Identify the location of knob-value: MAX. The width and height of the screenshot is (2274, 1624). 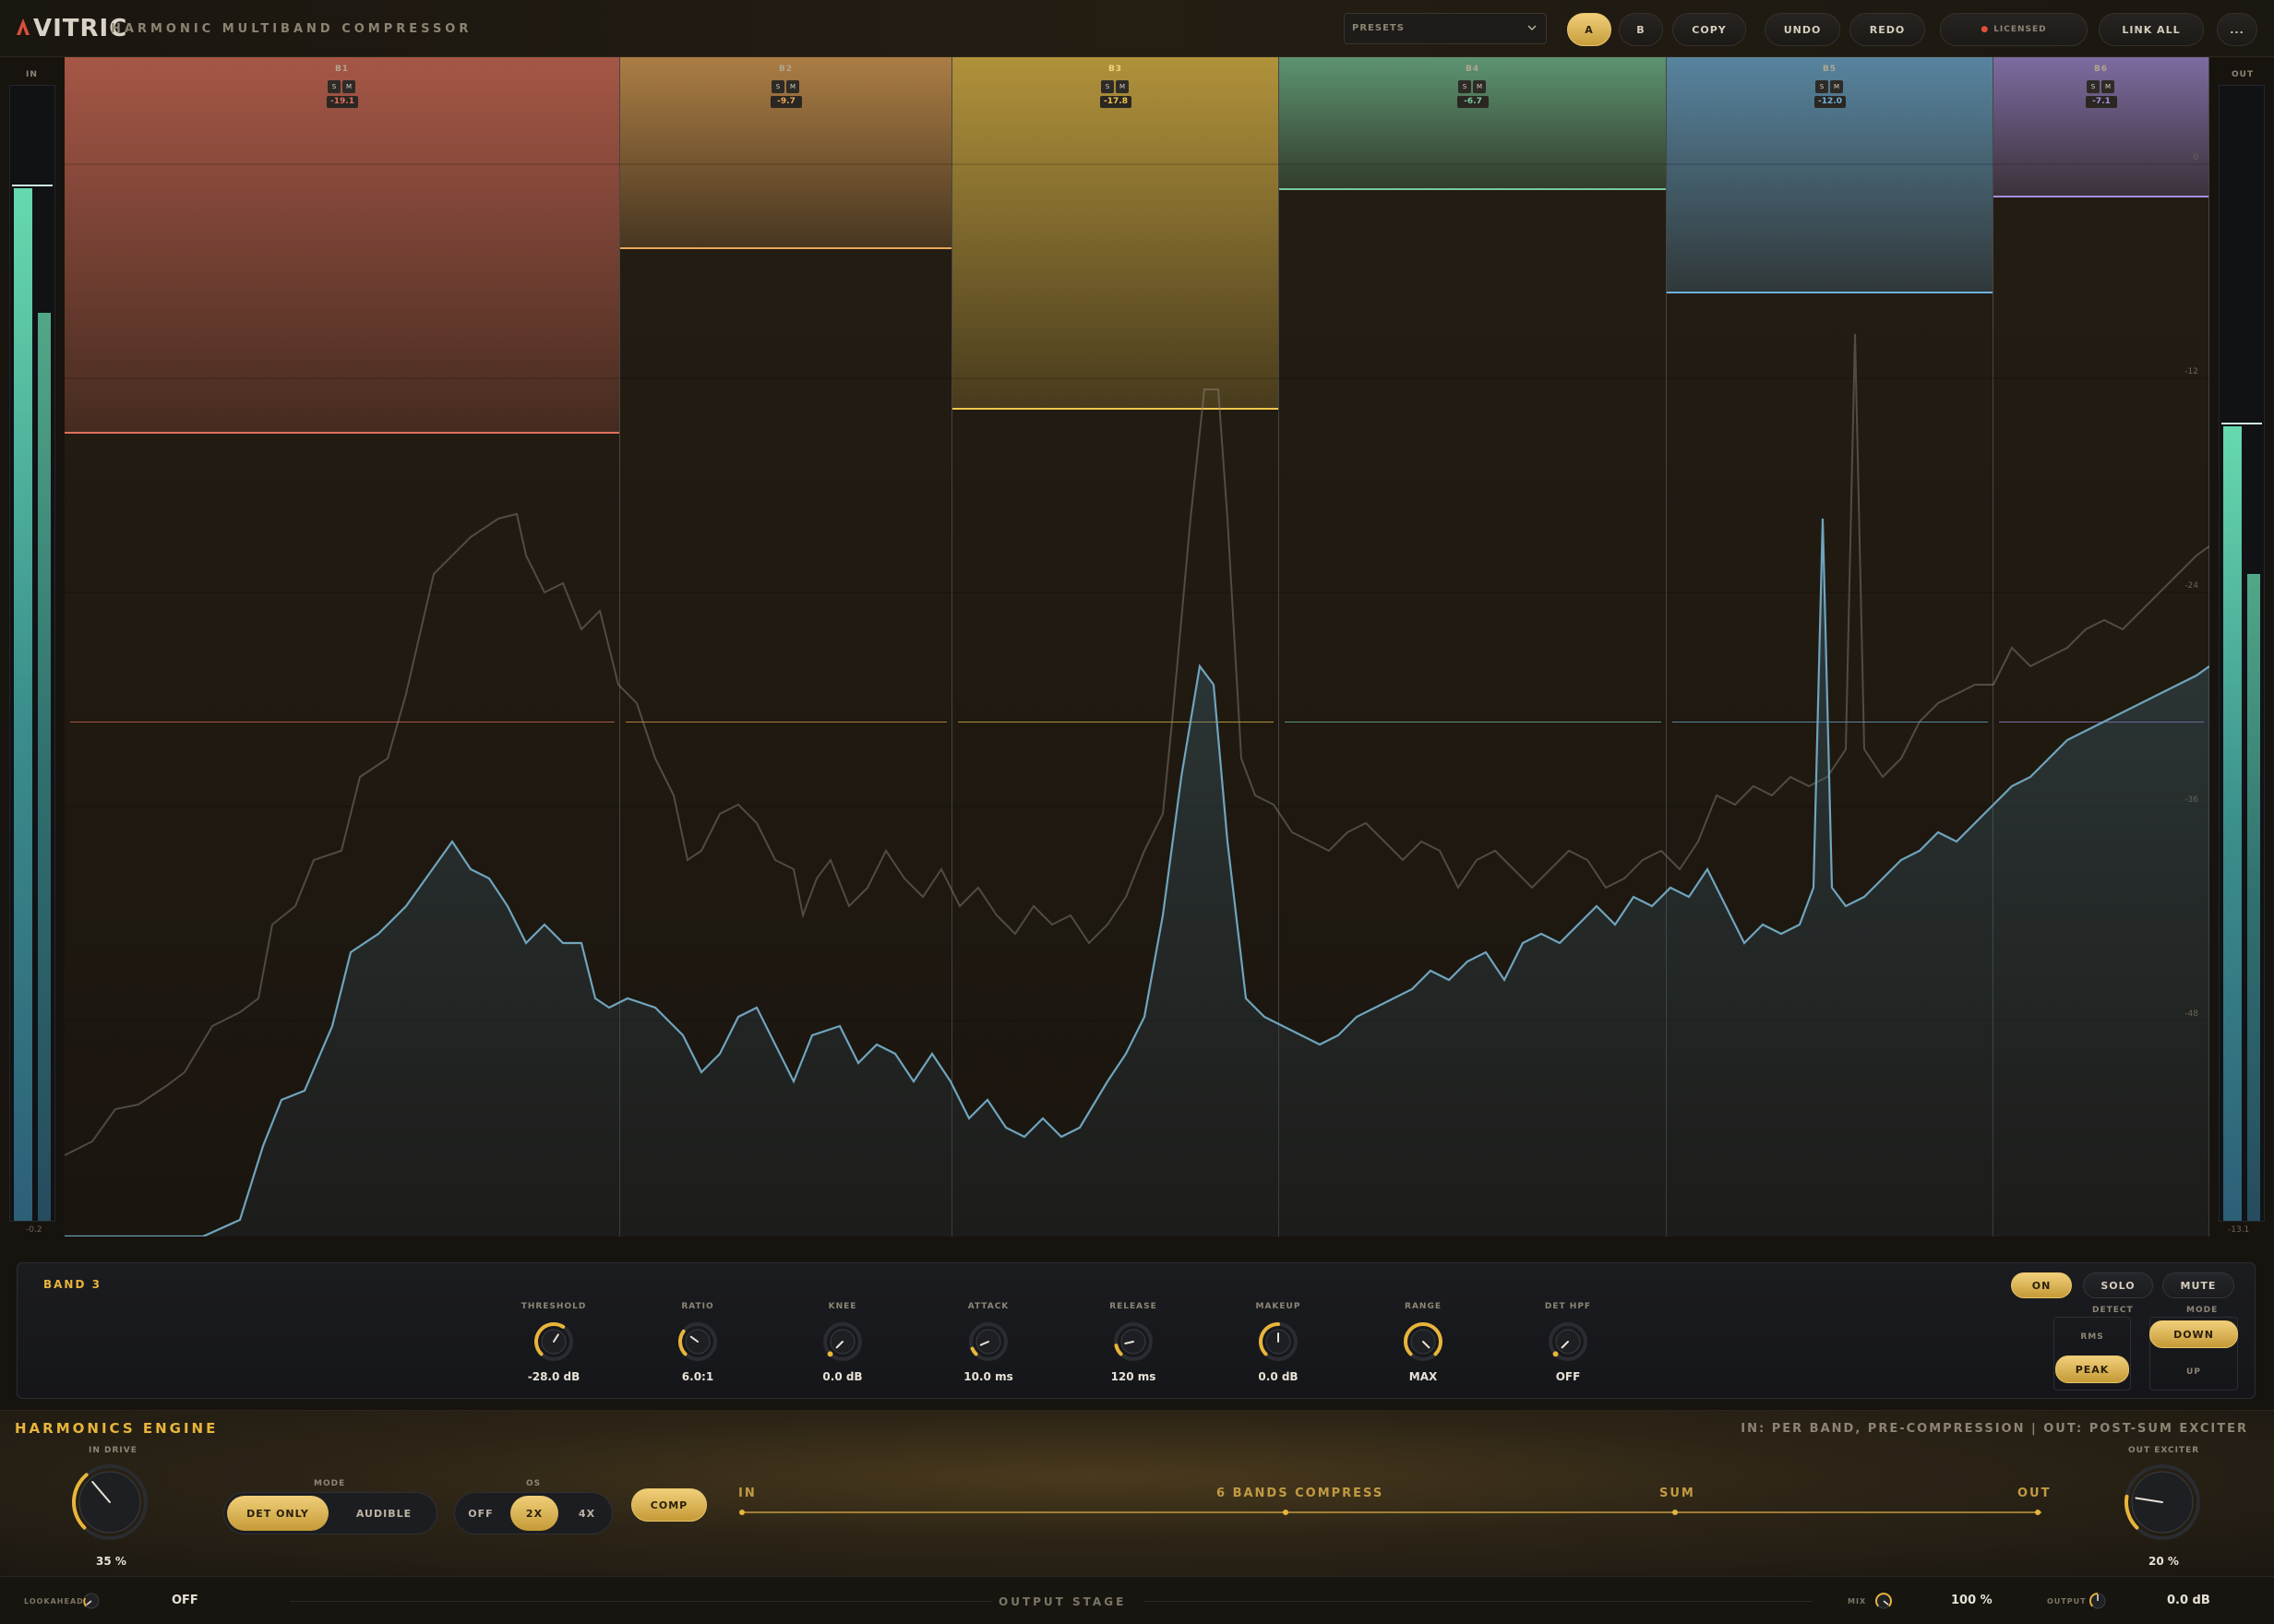
(1423, 1376).